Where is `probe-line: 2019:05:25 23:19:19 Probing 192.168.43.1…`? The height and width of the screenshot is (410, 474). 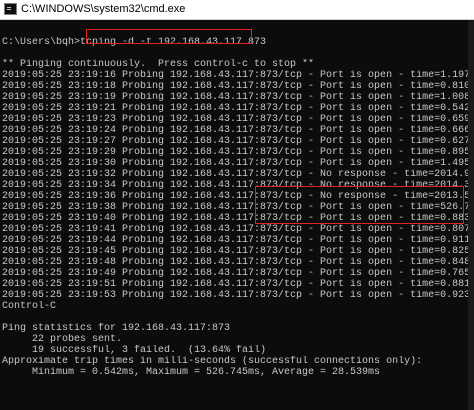
probe-line: 2019:05:25 23:19:19 Probing 192.168.43.1… is located at coordinates (237, 97).